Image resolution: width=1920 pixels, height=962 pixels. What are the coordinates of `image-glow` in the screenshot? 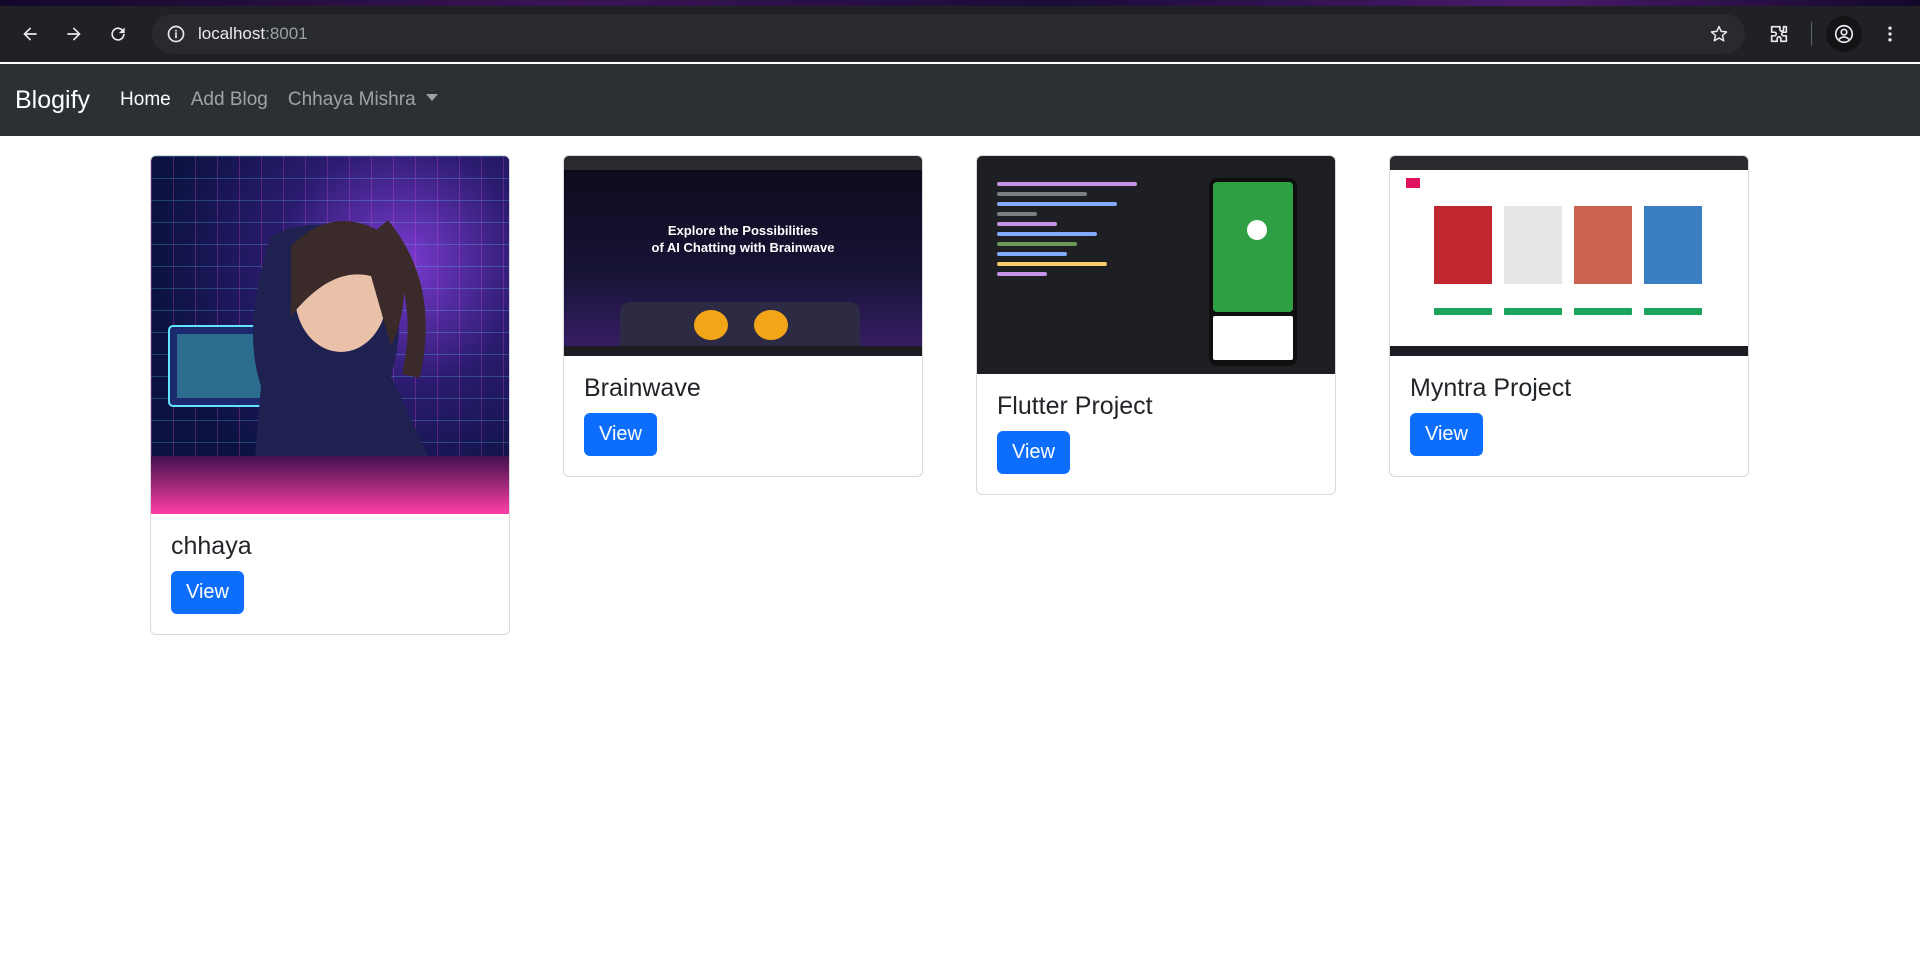 It's located at (330, 484).